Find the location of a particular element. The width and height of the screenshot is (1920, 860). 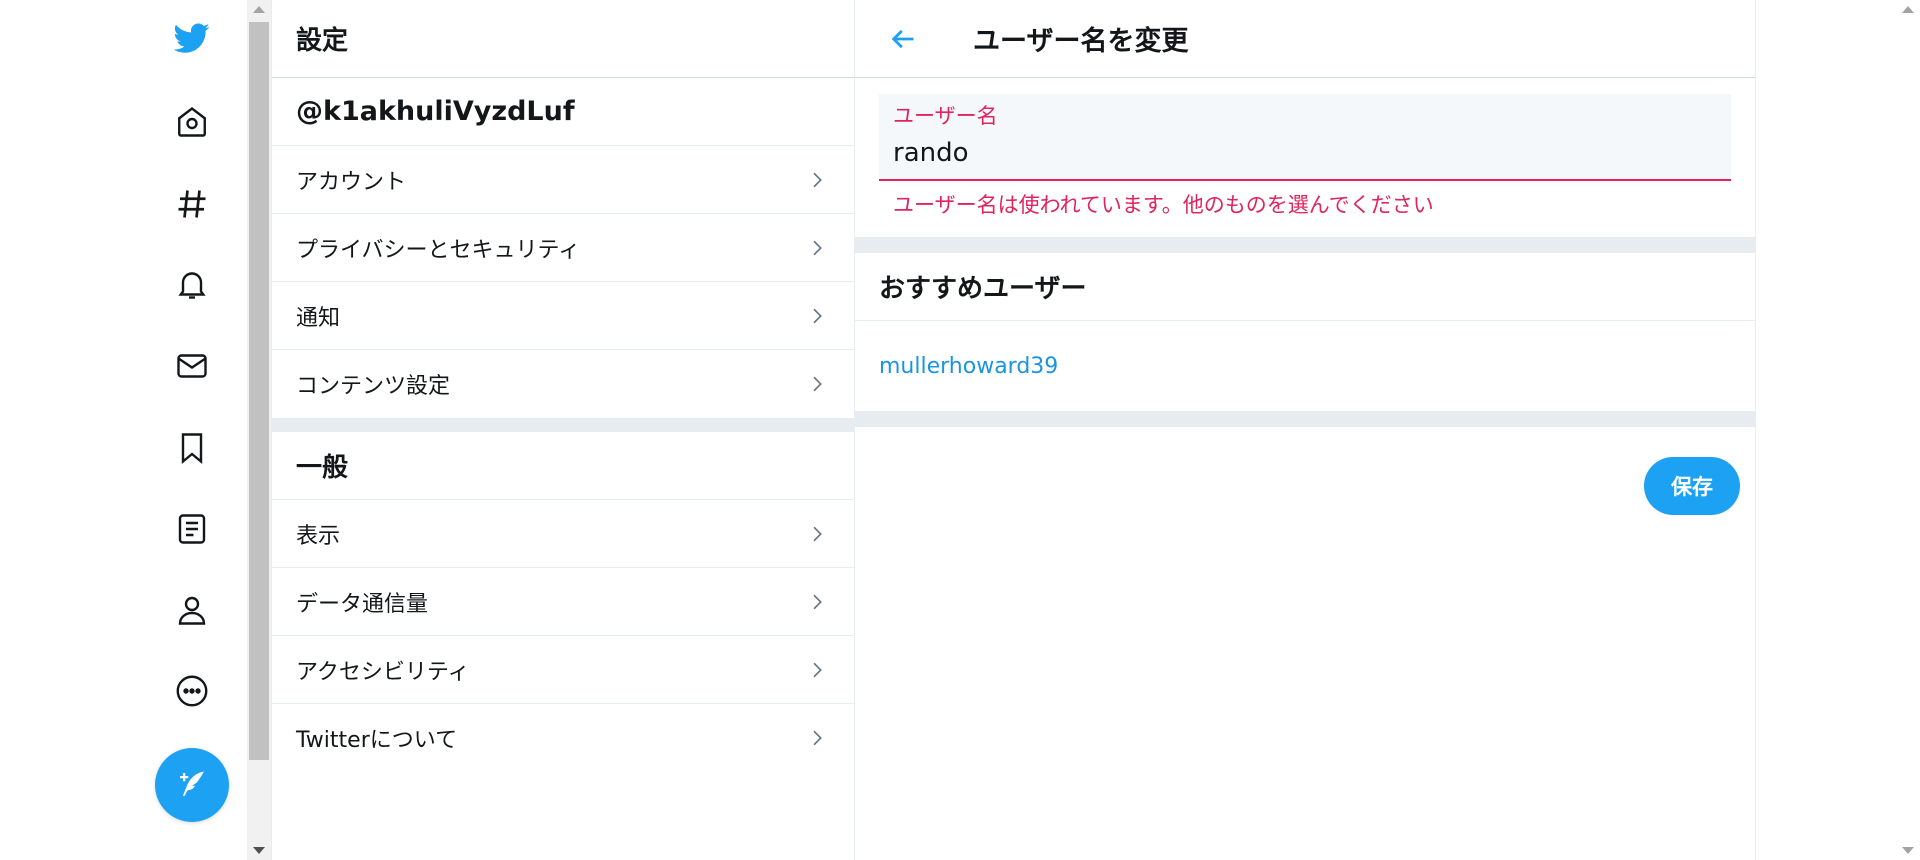

account-handle: @k1akhuliVyzdLuf is located at coordinates (435, 111).